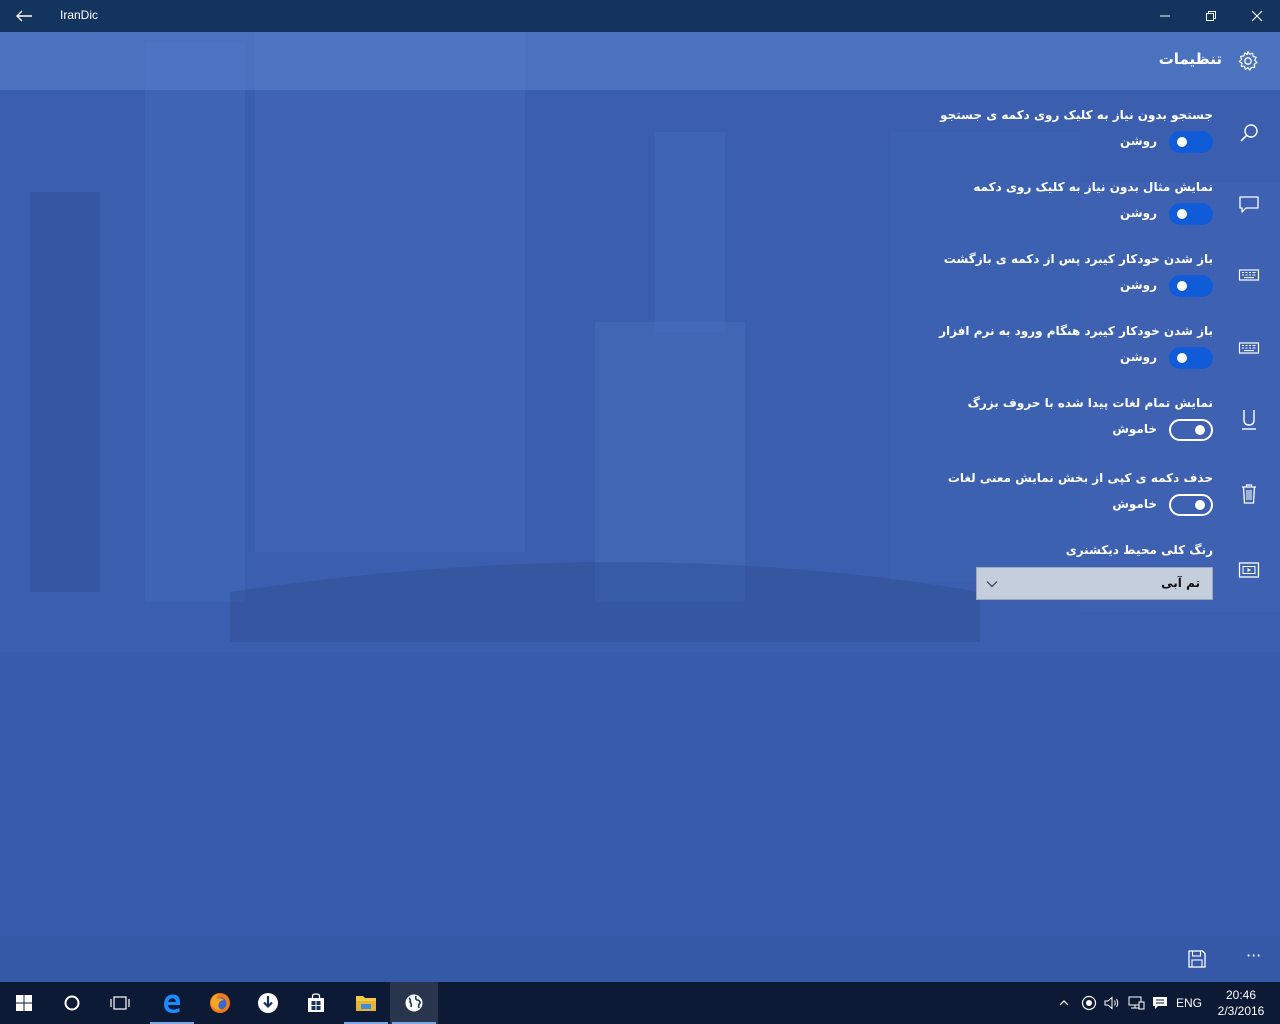  I want to click on taskbar-download-manager, so click(268, 1003).